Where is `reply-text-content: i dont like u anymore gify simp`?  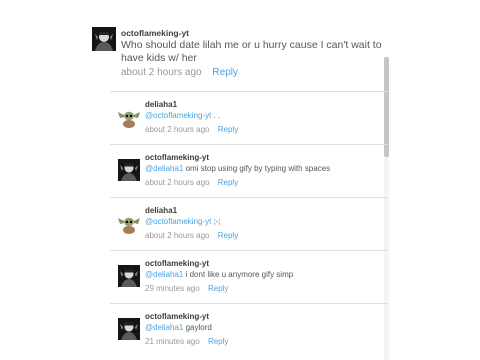 reply-text-content: i dont like u anymore gify simp is located at coordinates (238, 274).